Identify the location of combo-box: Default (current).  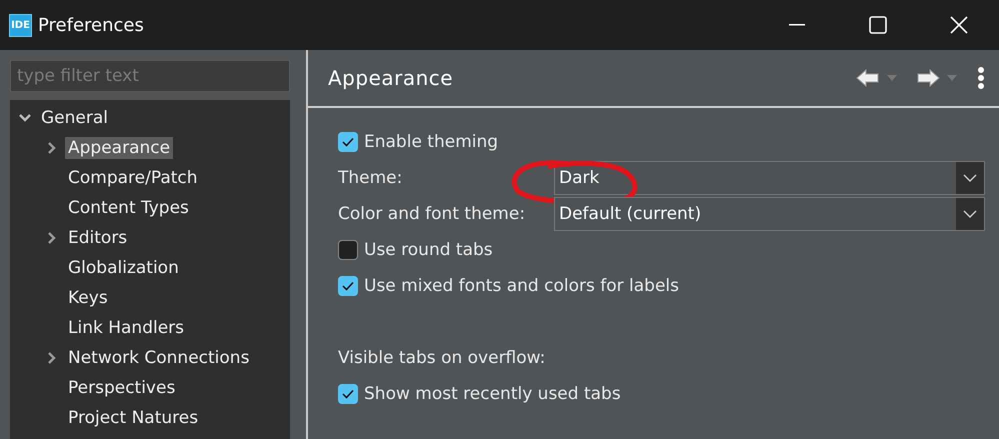
(769, 214).